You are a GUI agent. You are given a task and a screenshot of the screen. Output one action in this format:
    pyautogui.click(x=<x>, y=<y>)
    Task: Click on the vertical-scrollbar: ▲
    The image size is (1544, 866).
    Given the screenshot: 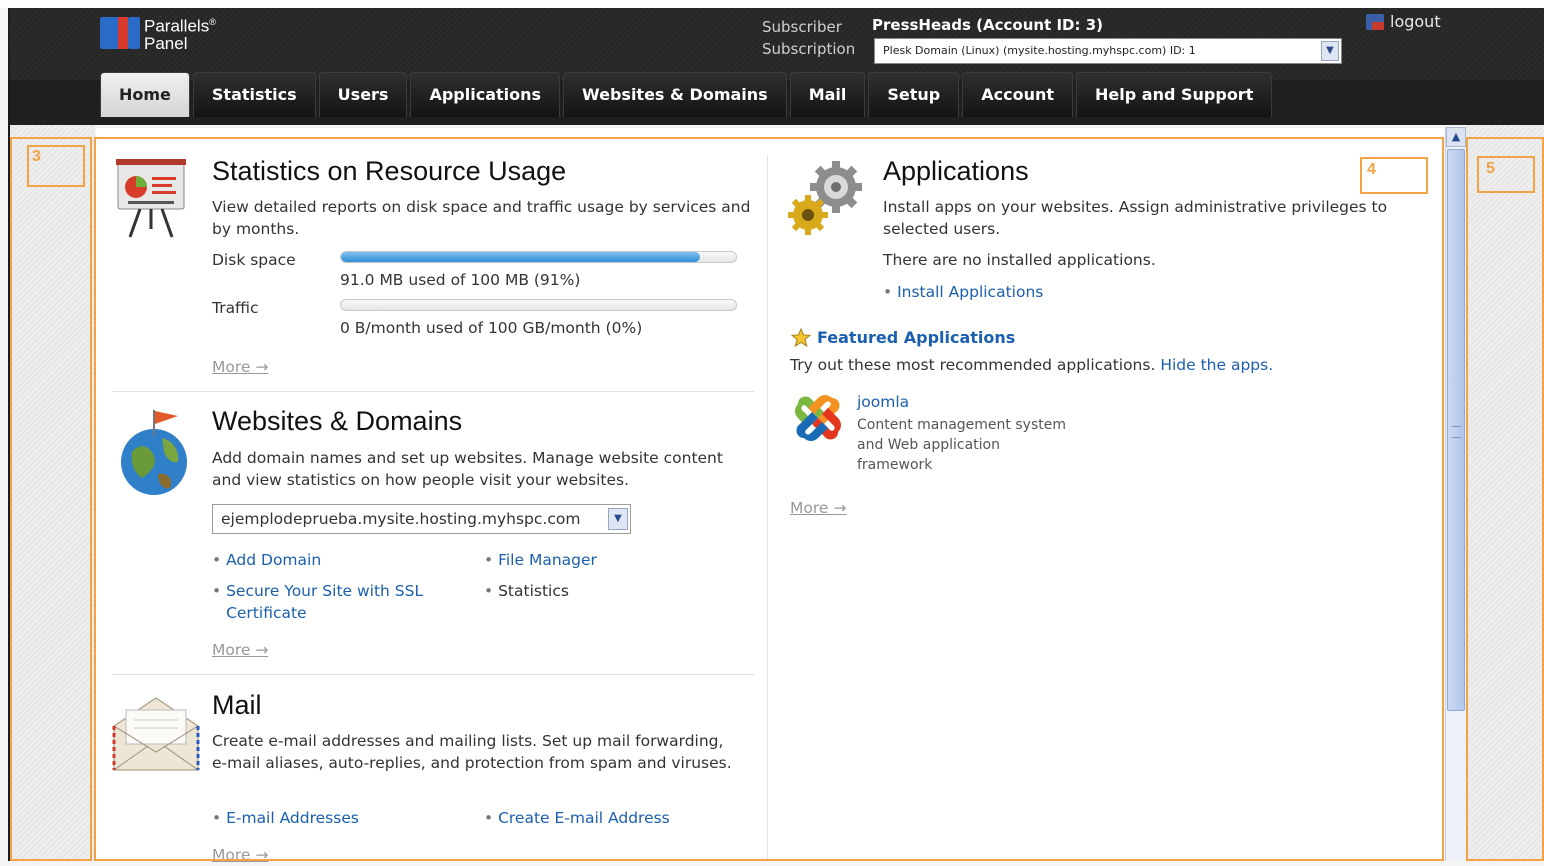 What is the action you would take?
    pyautogui.click(x=1455, y=494)
    